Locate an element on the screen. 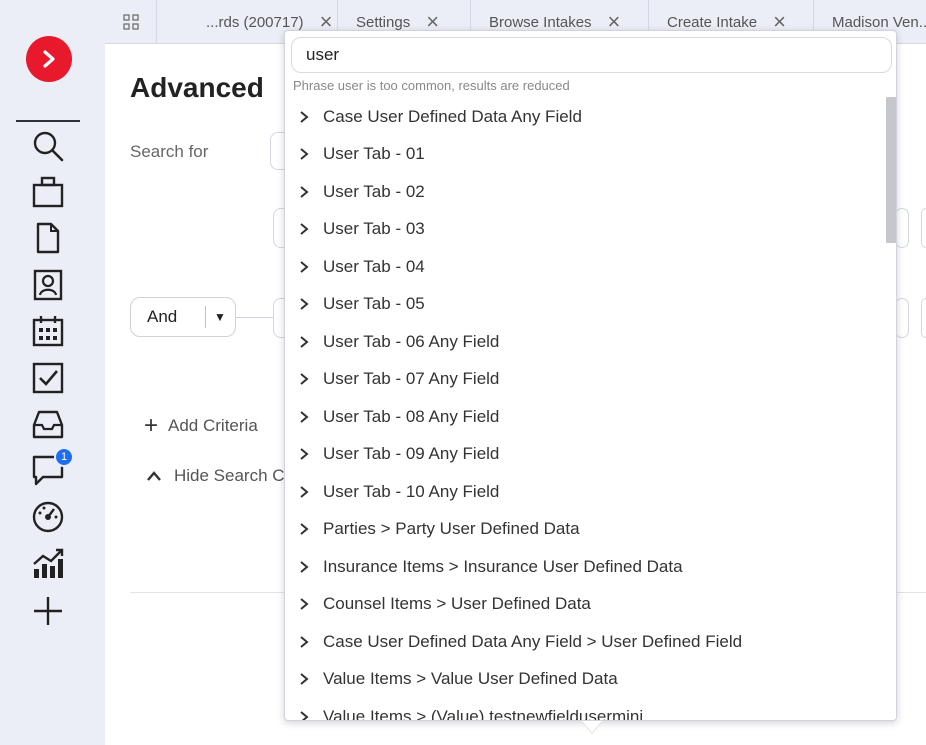 Image resolution: width=926 pixels, height=745 pixels. add-criteria-button: + Add Criteria is located at coordinates (201, 426).